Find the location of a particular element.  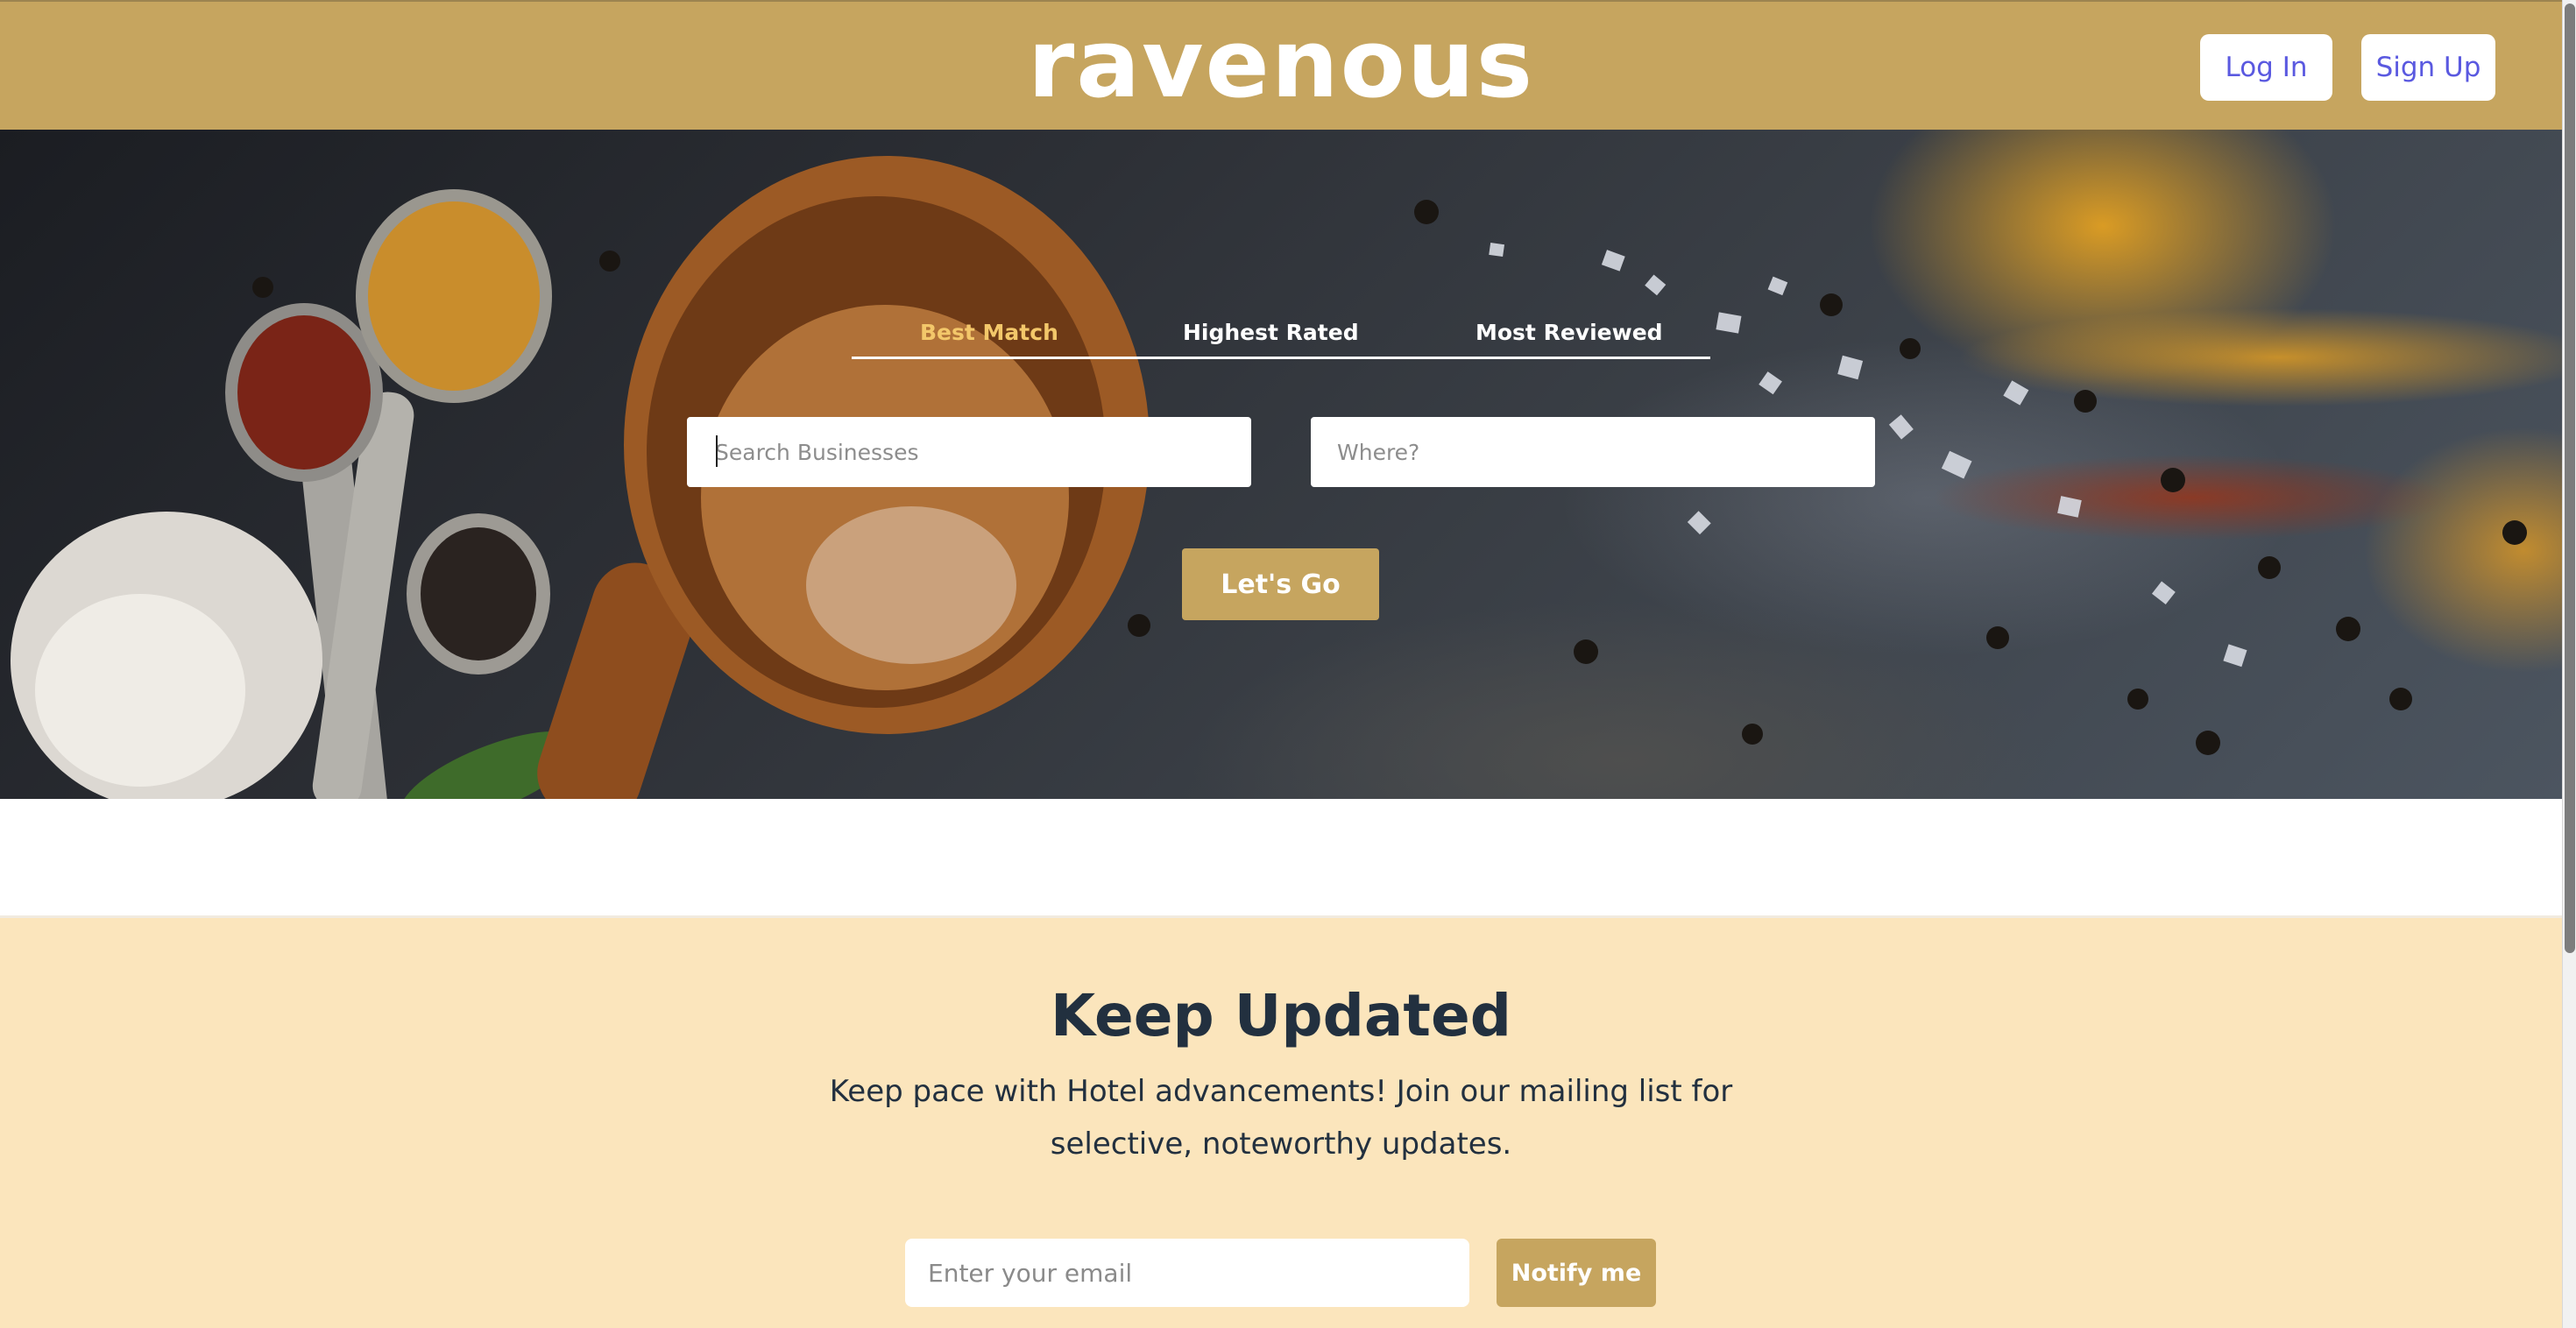

page-scrollbar is located at coordinates (2569, 664).